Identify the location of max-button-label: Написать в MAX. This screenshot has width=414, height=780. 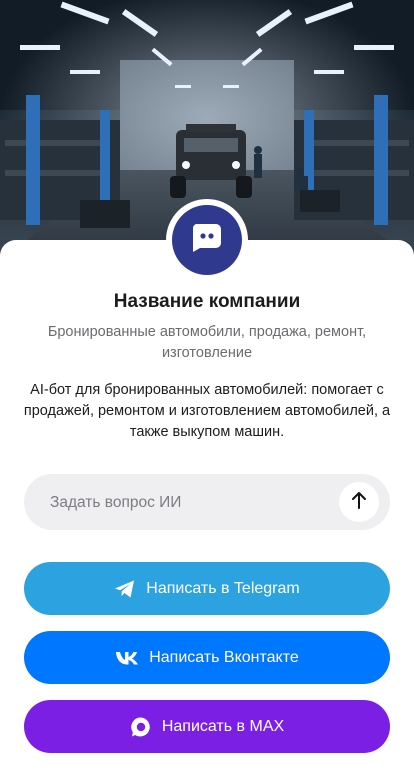
(223, 726).